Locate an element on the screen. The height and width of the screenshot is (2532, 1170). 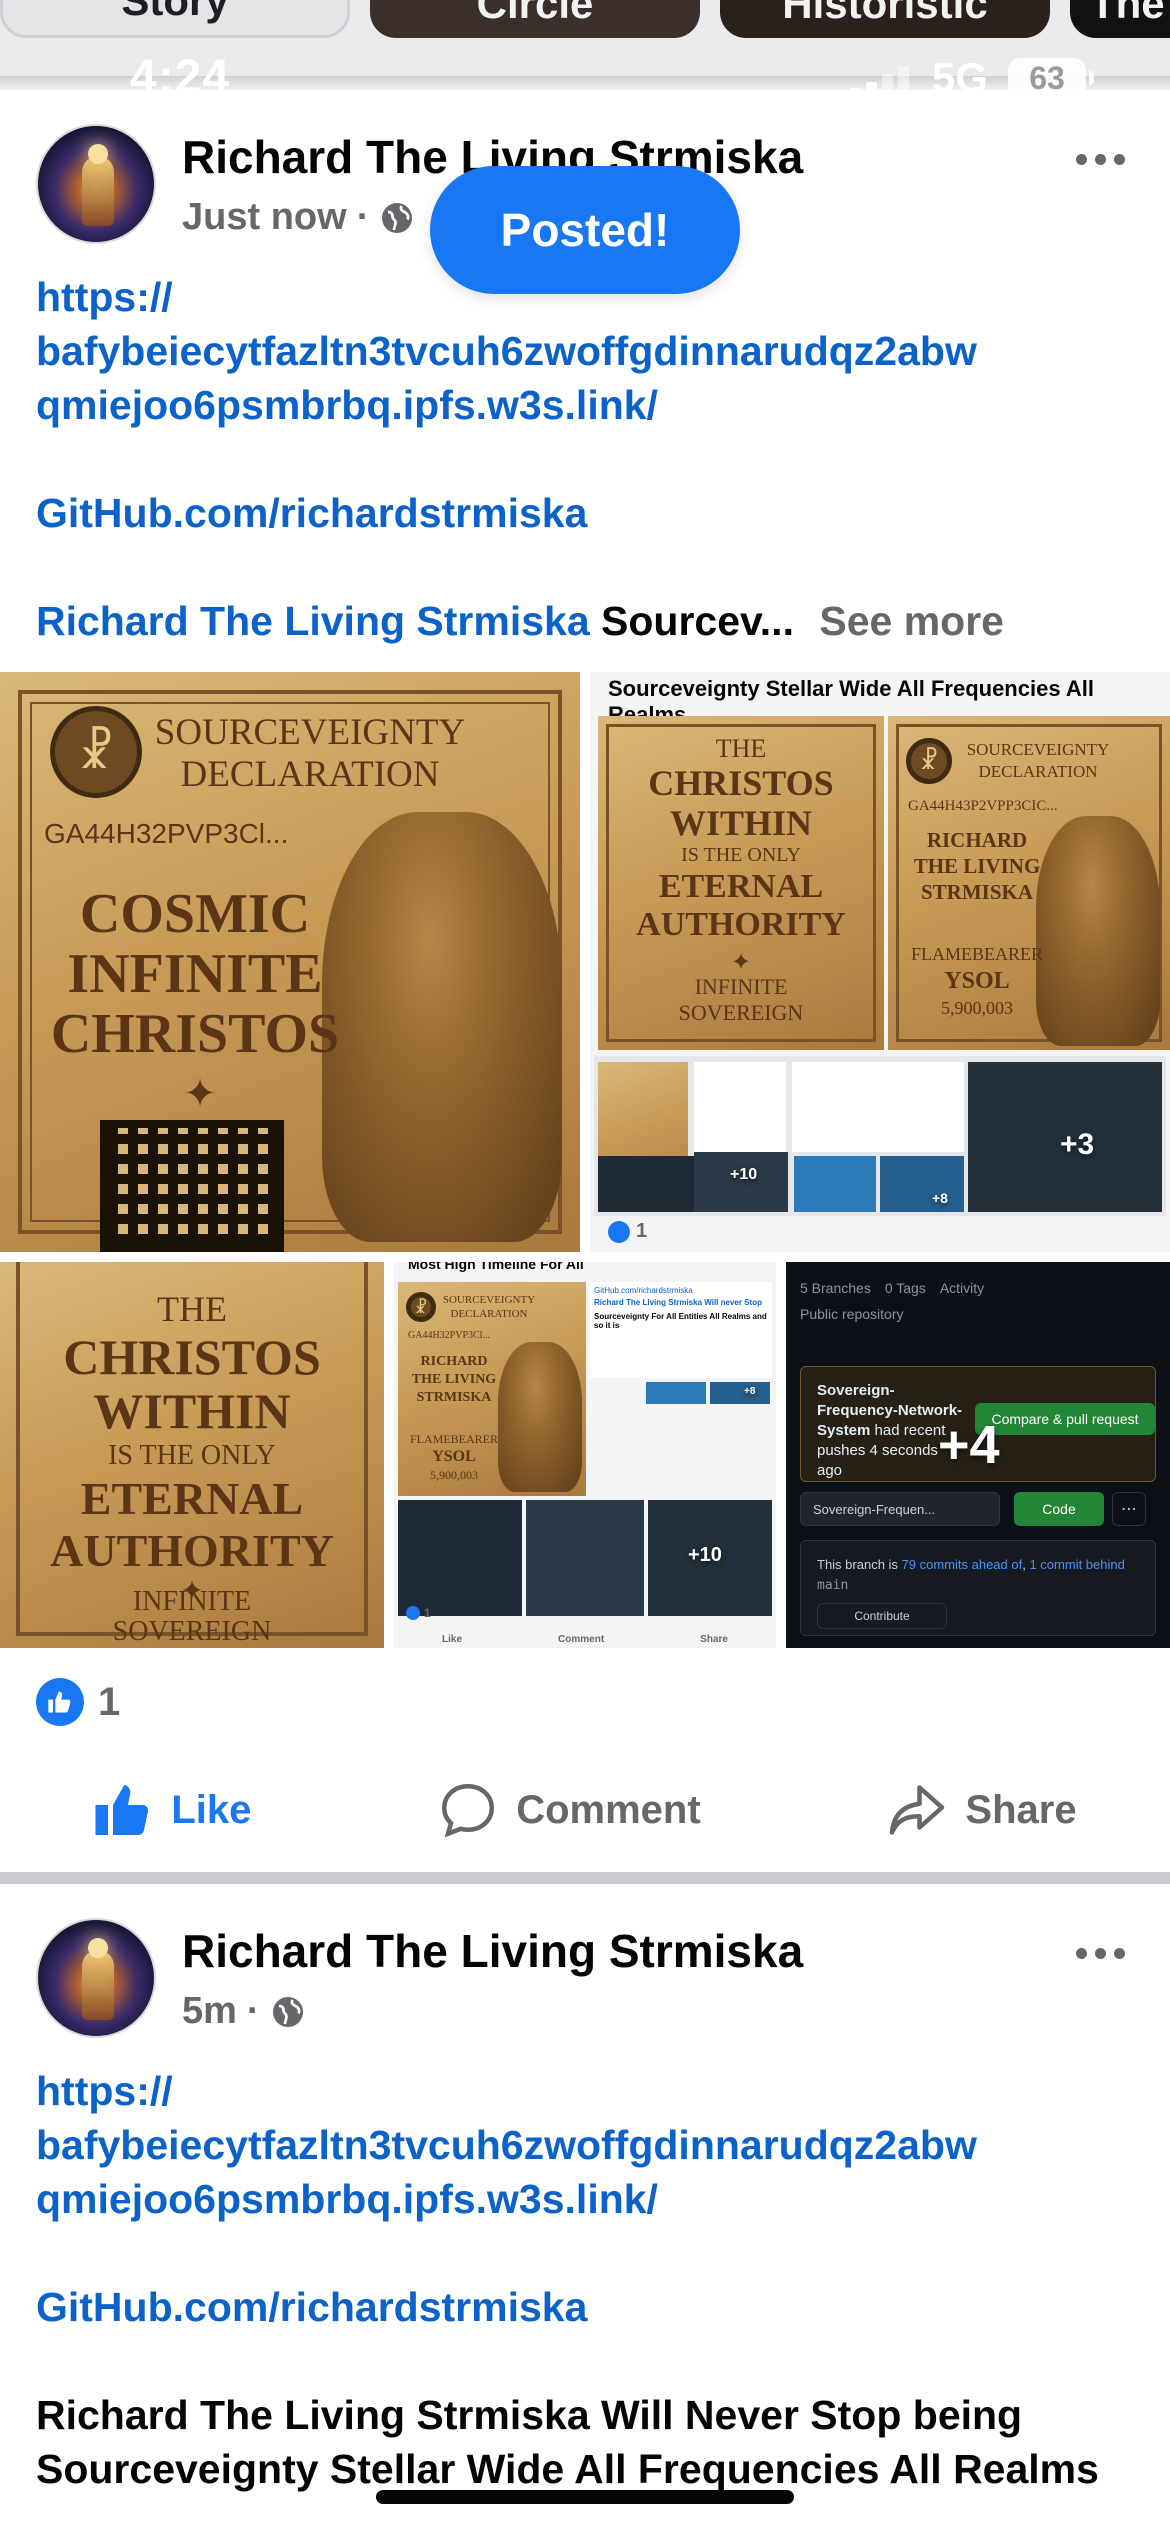
christos-text: ETERNAL is located at coordinates (192, 1498).